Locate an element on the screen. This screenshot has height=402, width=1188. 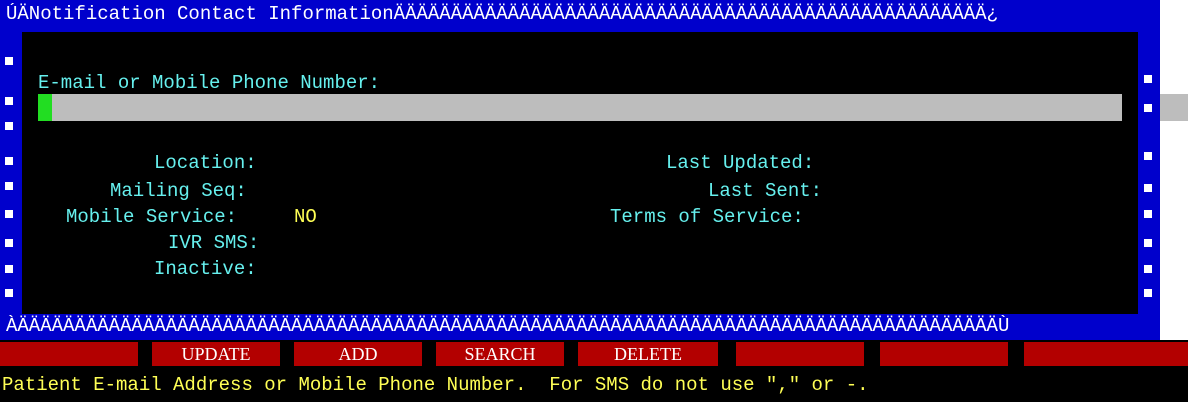
function-key-bar: UPDATE ADD SEARCH DELETE is located at coordinates (594, 354).